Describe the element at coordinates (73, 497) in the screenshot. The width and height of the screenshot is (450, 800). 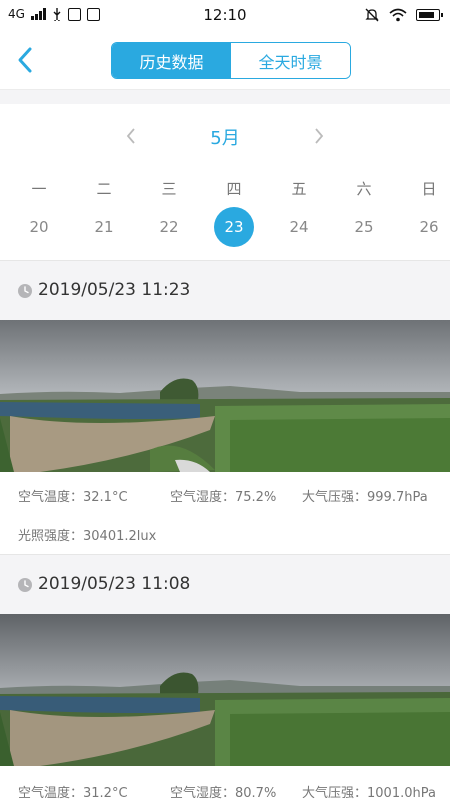
I see `air-temperature: 空气温度：32.1°C` at that location.